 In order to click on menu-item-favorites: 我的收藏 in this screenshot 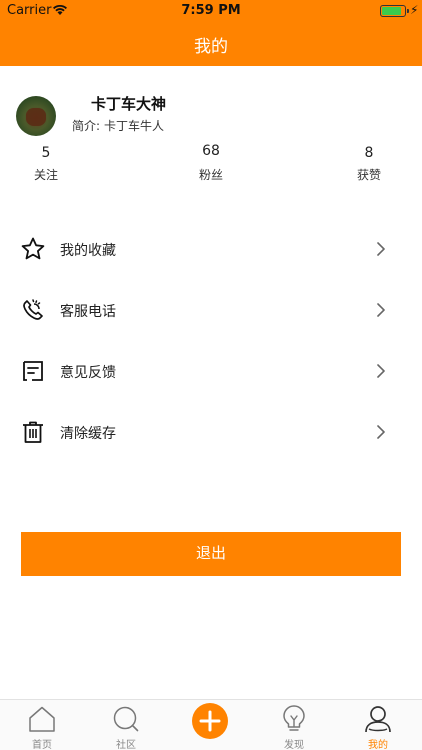, I will do `click(211, 248)`.